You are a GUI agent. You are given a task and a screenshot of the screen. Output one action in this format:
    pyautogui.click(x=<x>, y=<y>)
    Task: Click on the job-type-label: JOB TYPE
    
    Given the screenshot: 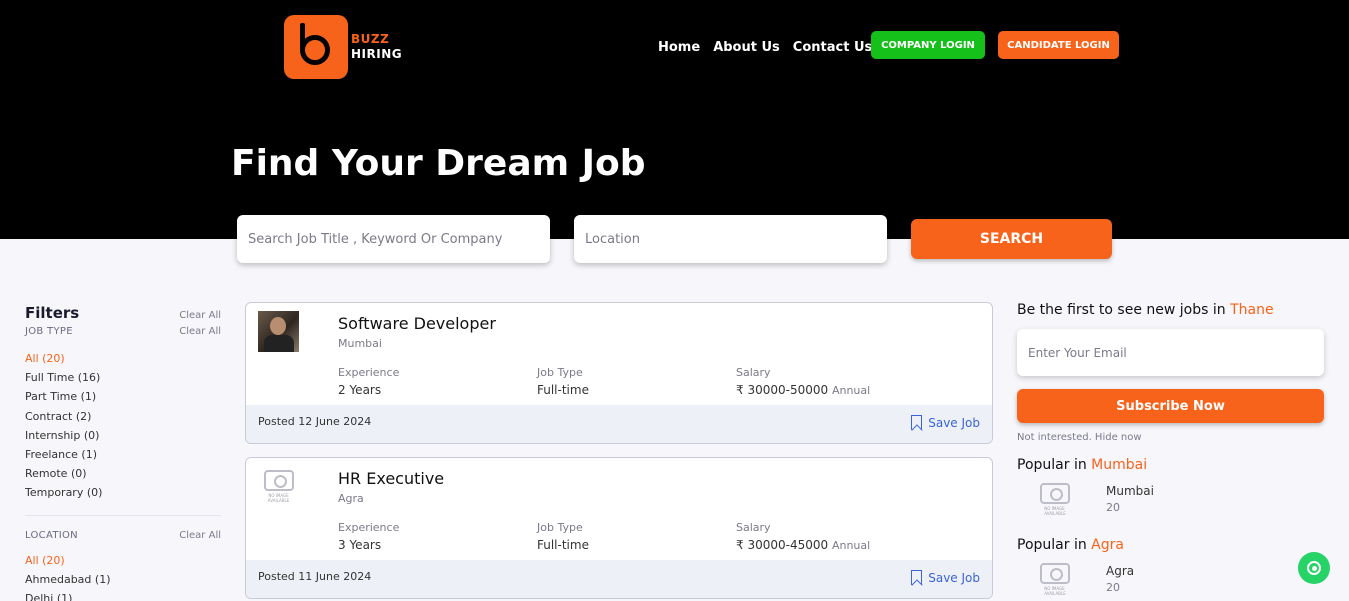 What is the action you would take?
    pyautogui.click(x=49, y=331)
    